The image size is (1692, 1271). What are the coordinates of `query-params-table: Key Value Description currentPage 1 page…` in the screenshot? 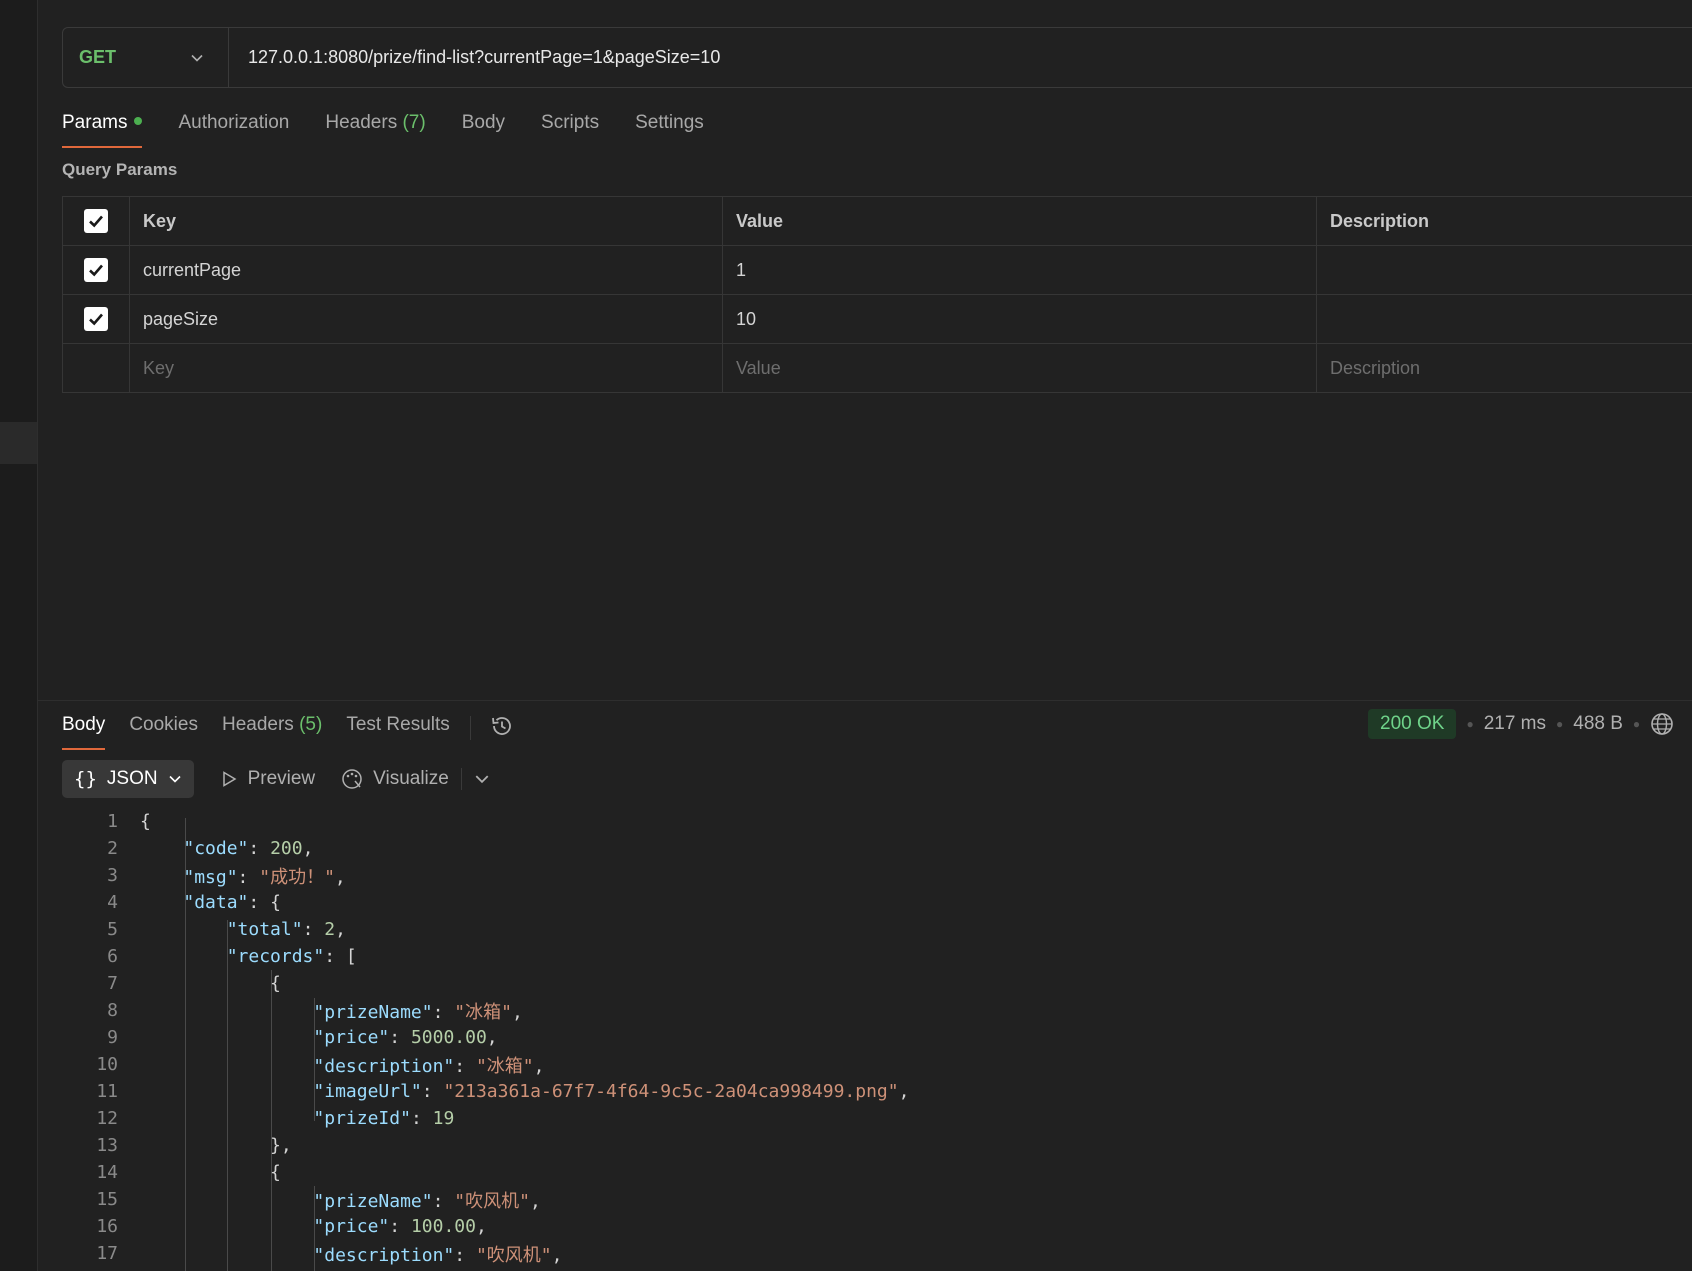 It's located at (877, 294).